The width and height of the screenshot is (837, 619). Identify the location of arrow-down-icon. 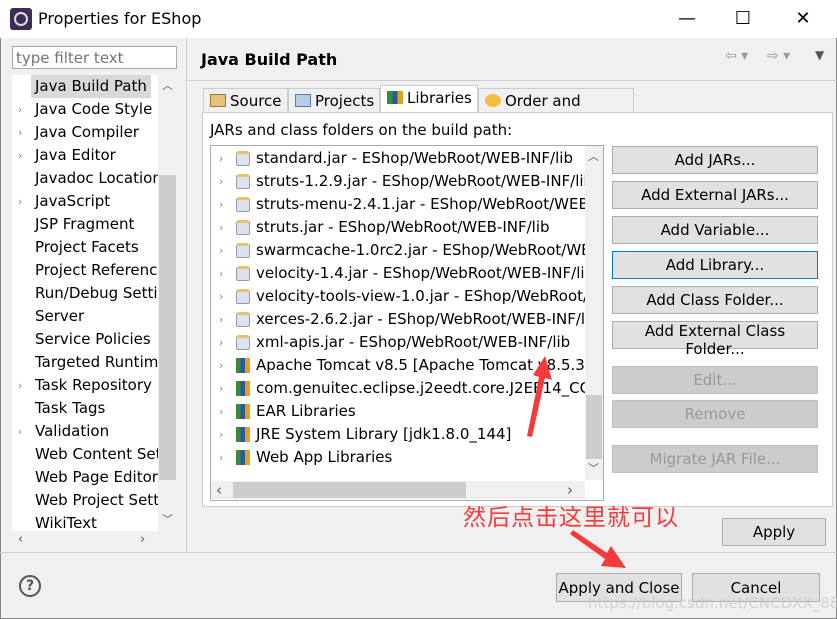
(598, 549).